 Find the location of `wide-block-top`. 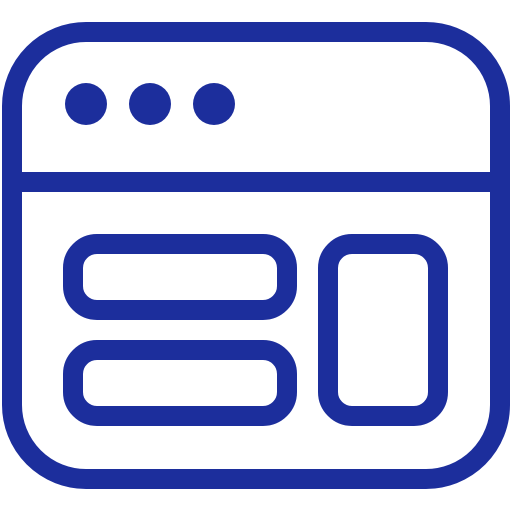

wide-block-top is located at coordinates (180, 277).